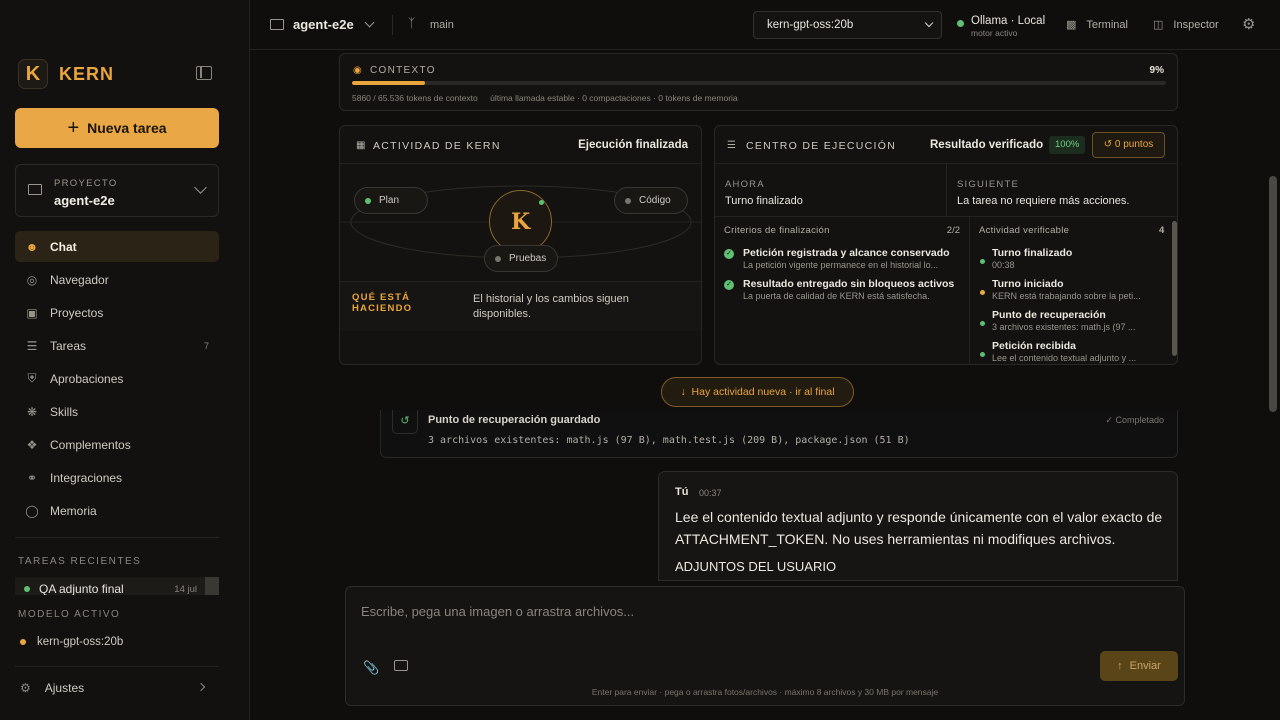  I want to click on recovery-status: ✓ Completado, so click(1134, 420).